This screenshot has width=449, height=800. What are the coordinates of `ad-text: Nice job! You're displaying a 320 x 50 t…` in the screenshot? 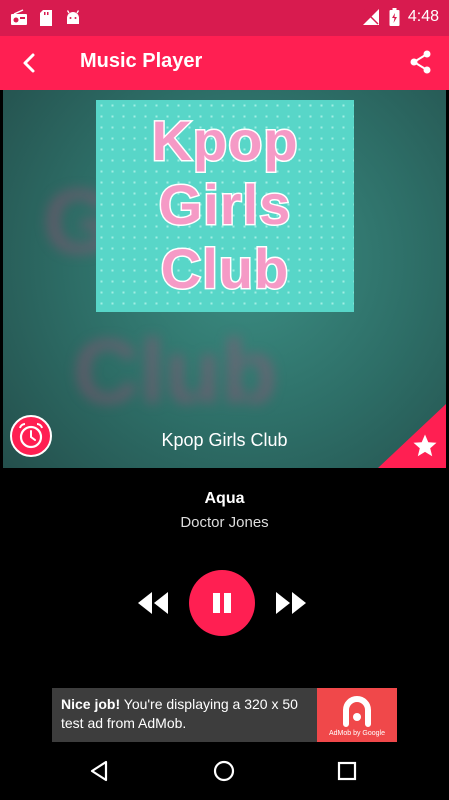 It's located at (188, 714).